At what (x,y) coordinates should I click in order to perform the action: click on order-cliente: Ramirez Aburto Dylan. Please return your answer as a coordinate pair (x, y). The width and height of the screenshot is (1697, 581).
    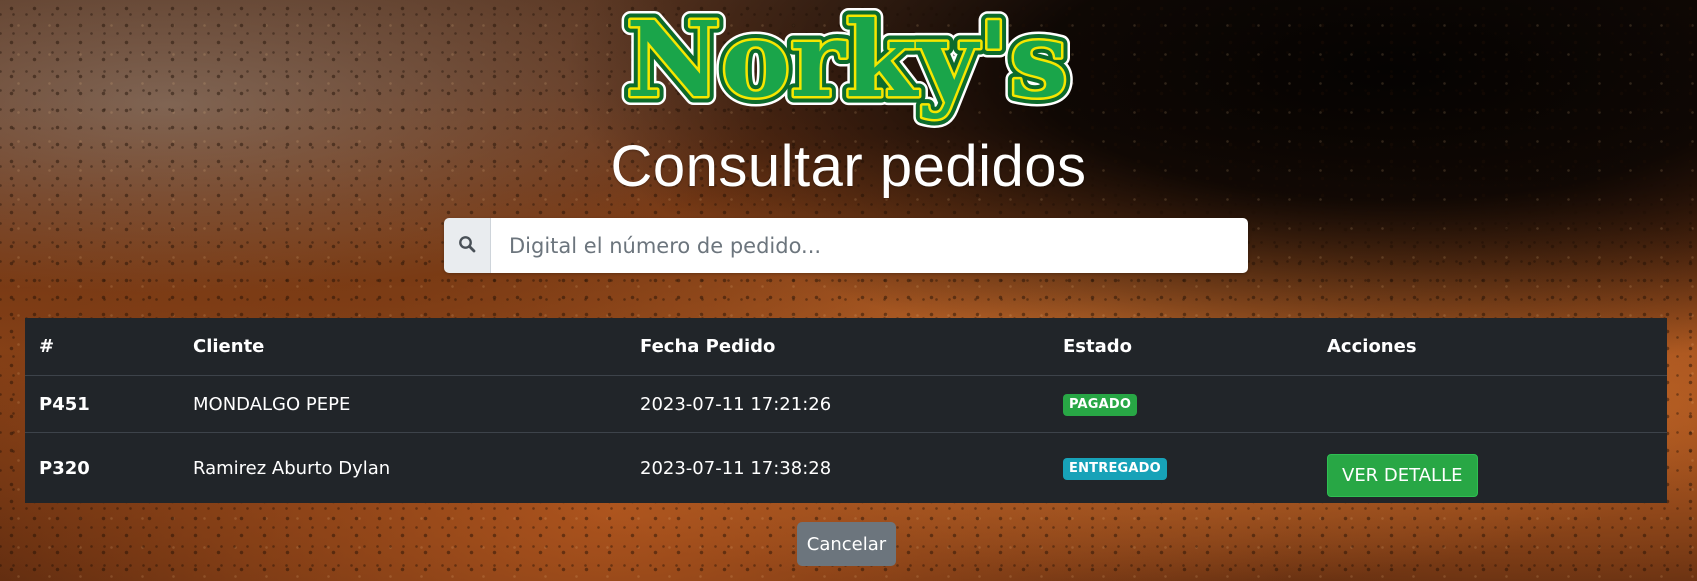
    Looking at the image, I should click on (292, 468).